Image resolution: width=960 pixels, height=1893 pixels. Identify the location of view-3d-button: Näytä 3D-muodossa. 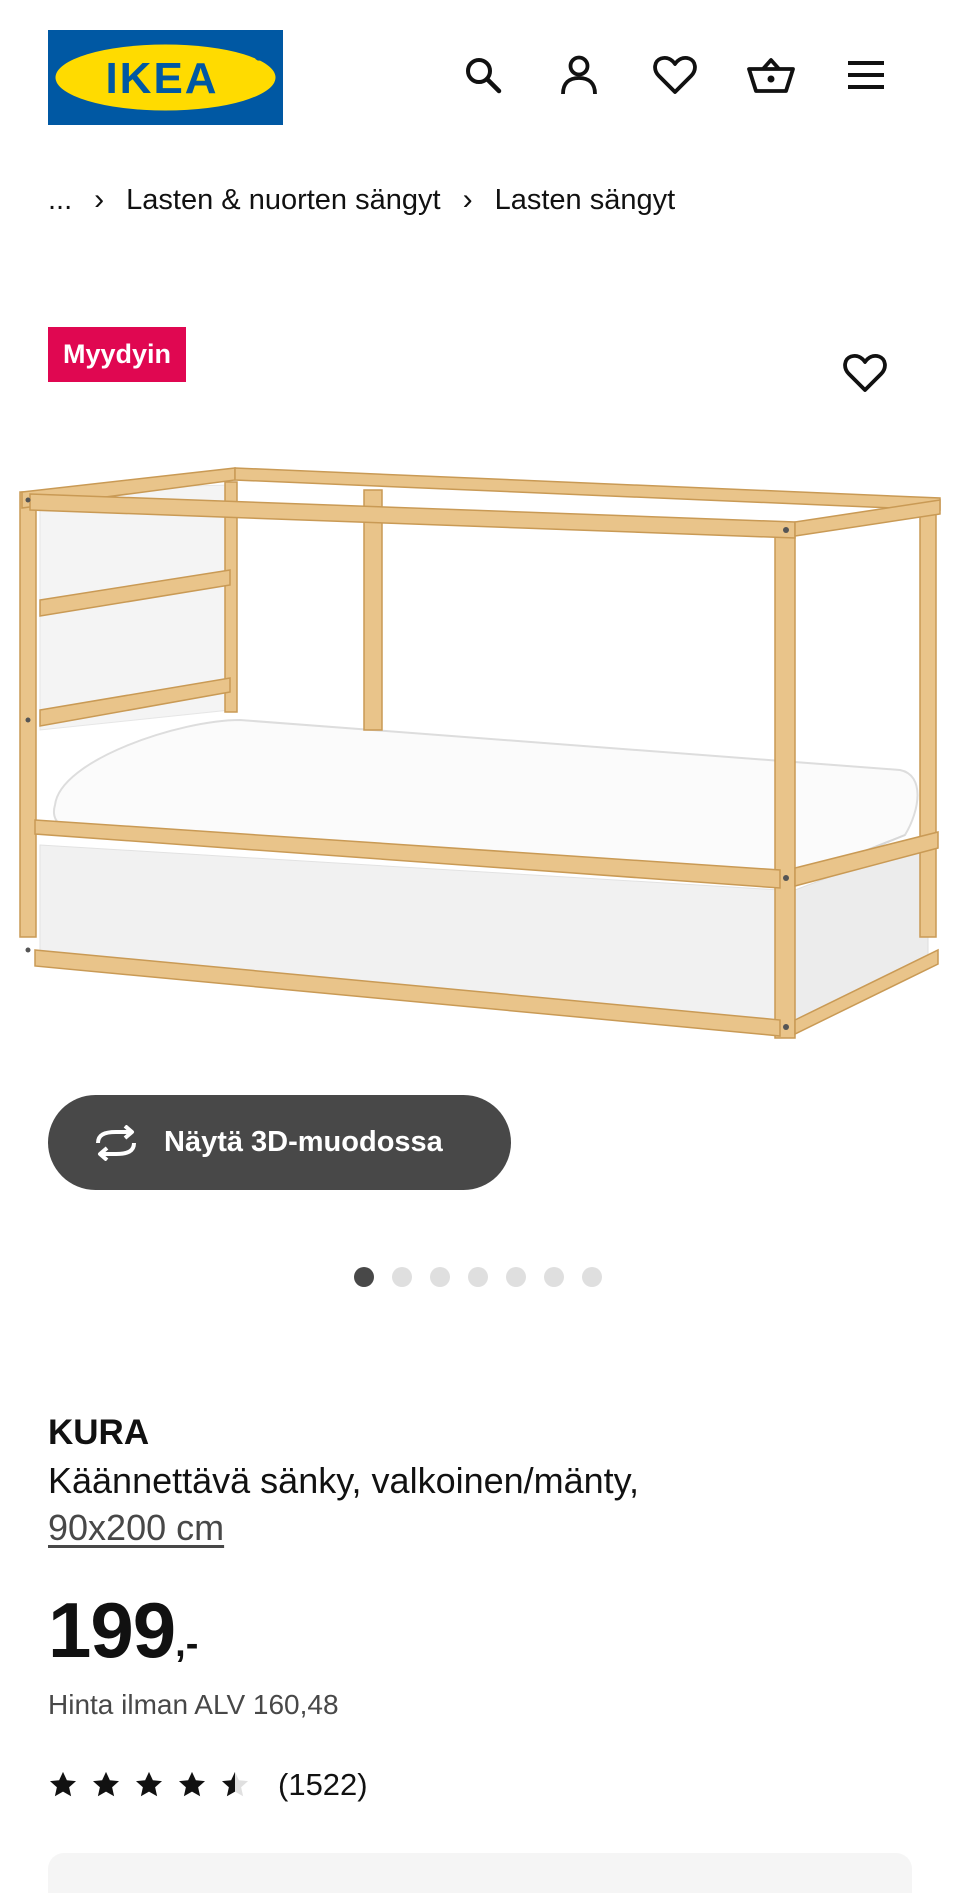
(279, 1142).